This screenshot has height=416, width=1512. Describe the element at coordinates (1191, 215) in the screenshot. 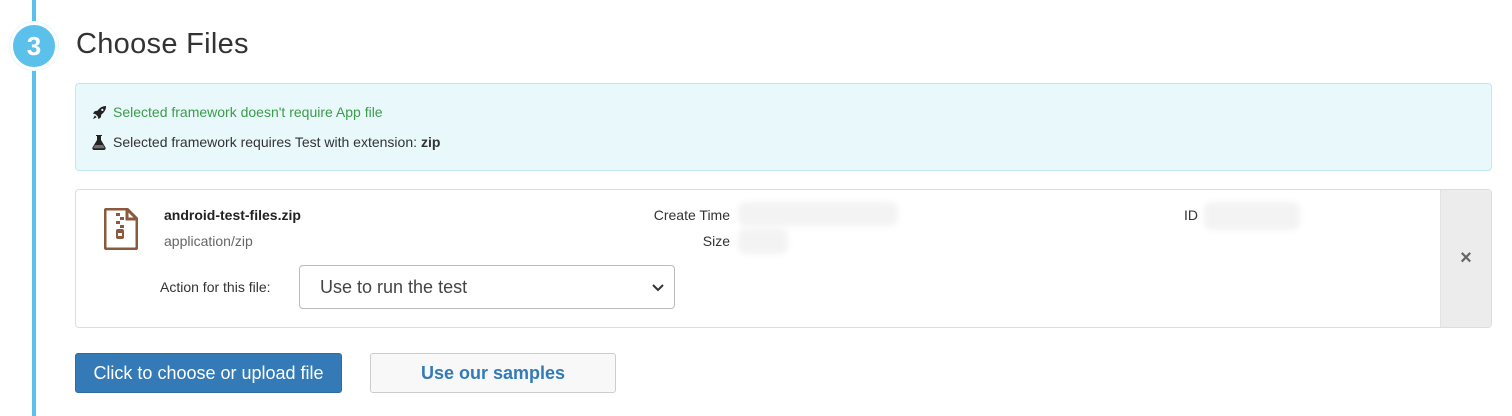

I see `id-label: ID` at that location.